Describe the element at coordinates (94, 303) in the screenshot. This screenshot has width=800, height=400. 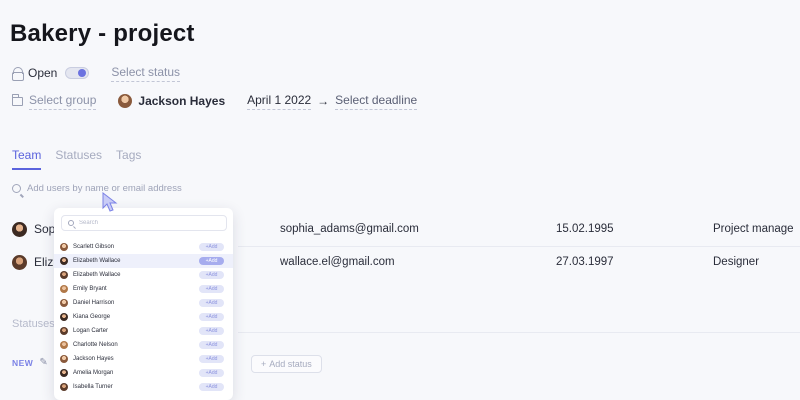
I see `user-name: Daniel Harrison` at that location.